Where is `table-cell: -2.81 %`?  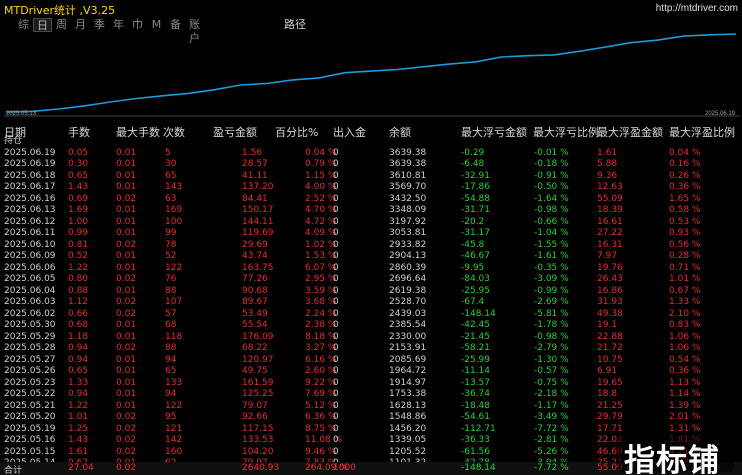 table-cell: -2.81 % is located at coordinates (551, 440).